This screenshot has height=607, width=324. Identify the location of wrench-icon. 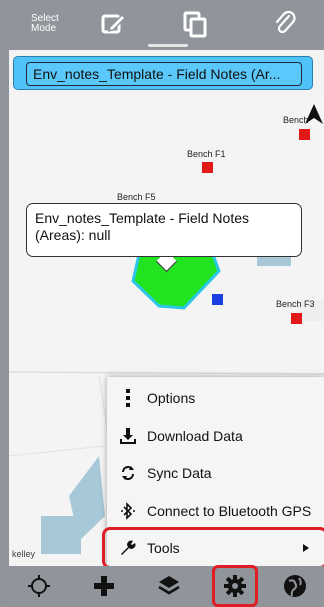
(128, 548).